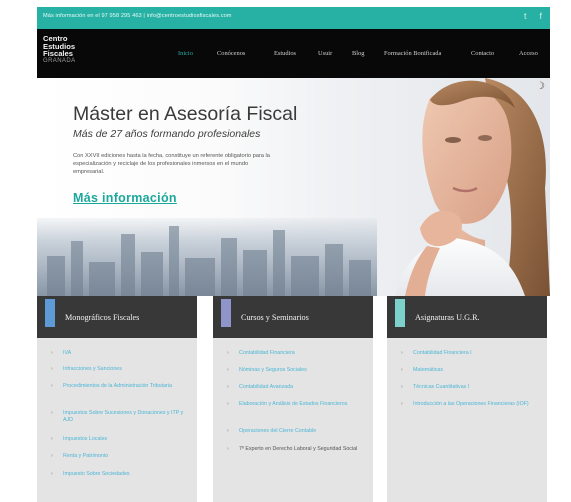 This screenshot has height=502, width=571. What do you see at coordinates (207, 257) in the screenshot?
I see `city-skyline-image` at bounding box center [207, 257].